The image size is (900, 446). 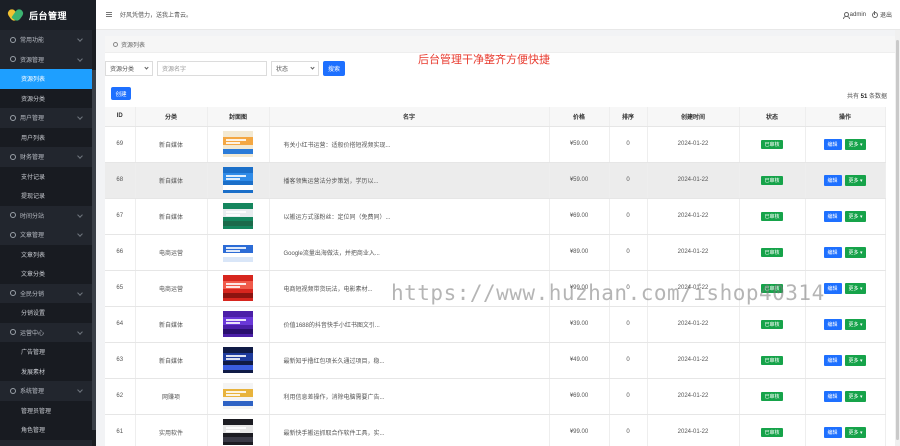 What do you see at coordinates (48, 79) in the screenshot?
I see `sidebar-item-resource-list: 资源列表` at bounding box center [48, 79].